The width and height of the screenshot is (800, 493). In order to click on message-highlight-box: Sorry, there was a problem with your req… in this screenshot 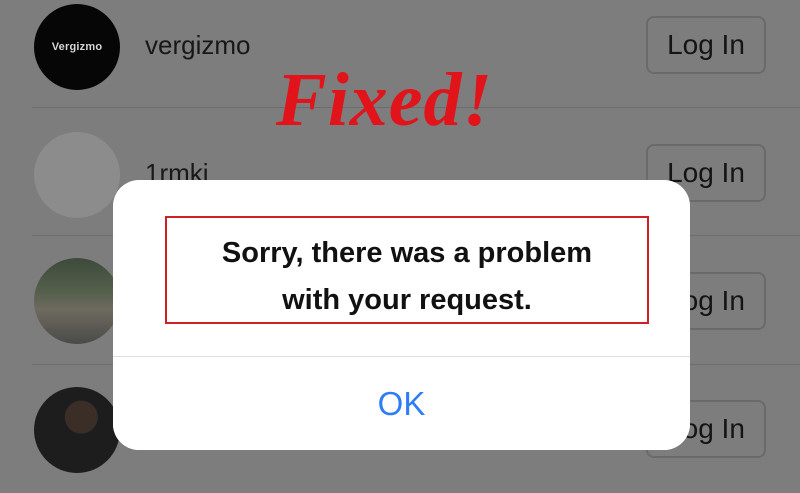, I will do `click(407, 270)`.